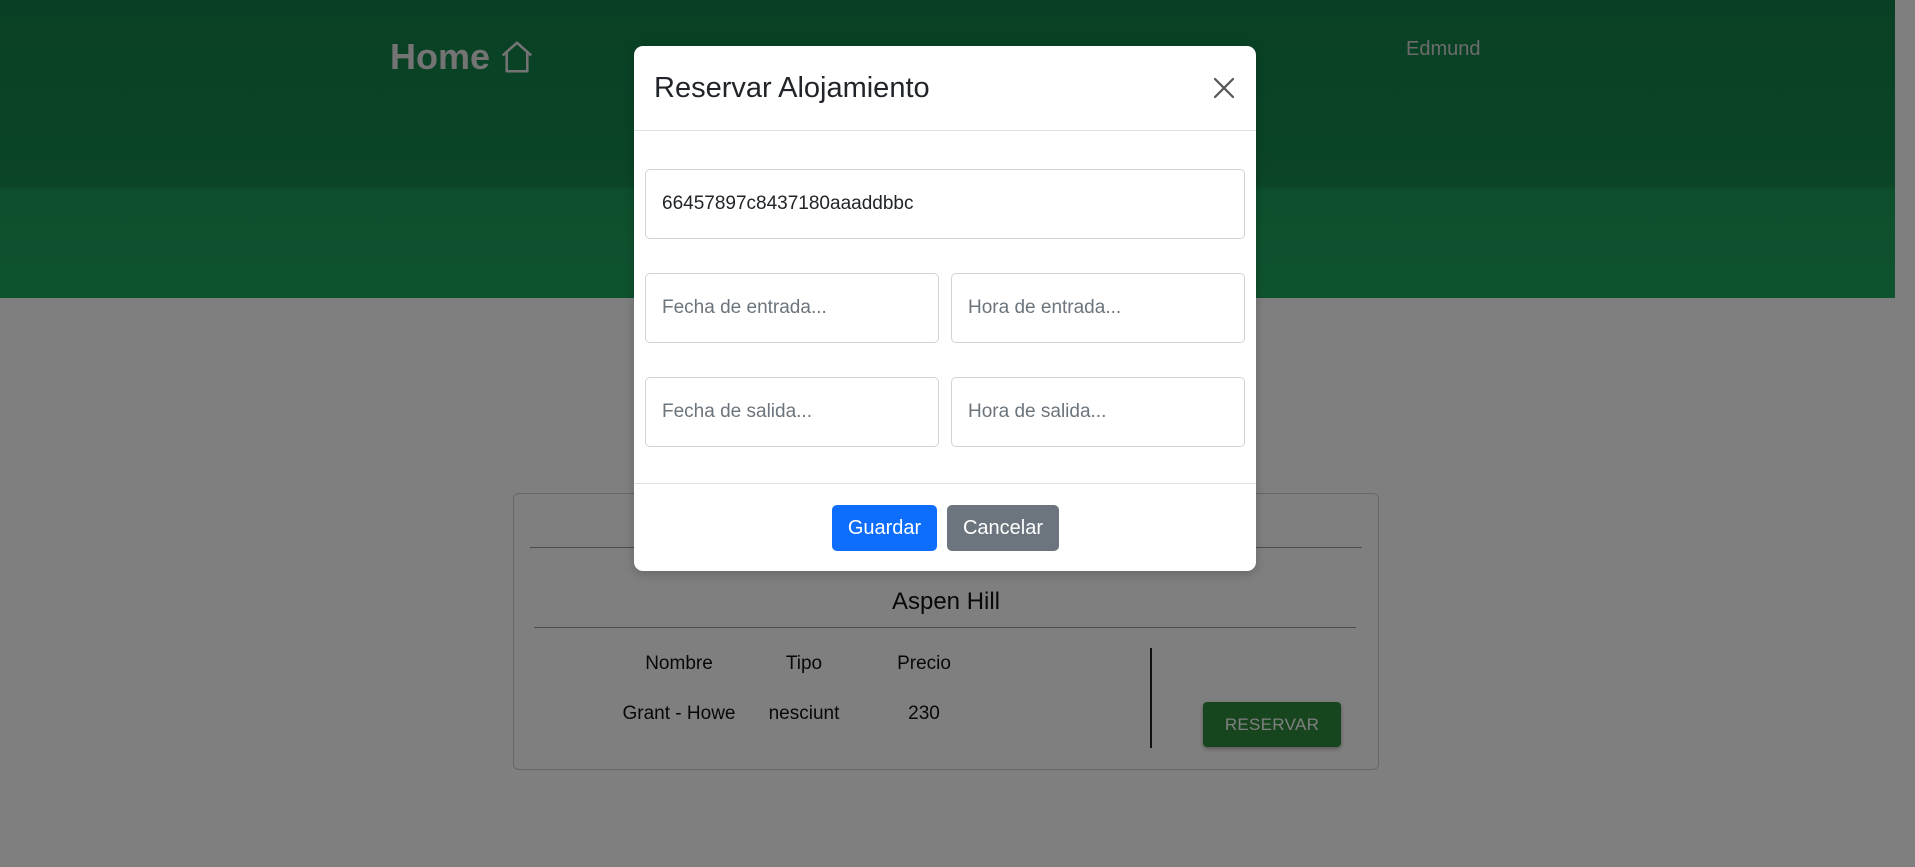 The width and height of the screenshot is (1915, 867). I want to click on modal-header: Reservar Alojamiento, so click(945, 88).